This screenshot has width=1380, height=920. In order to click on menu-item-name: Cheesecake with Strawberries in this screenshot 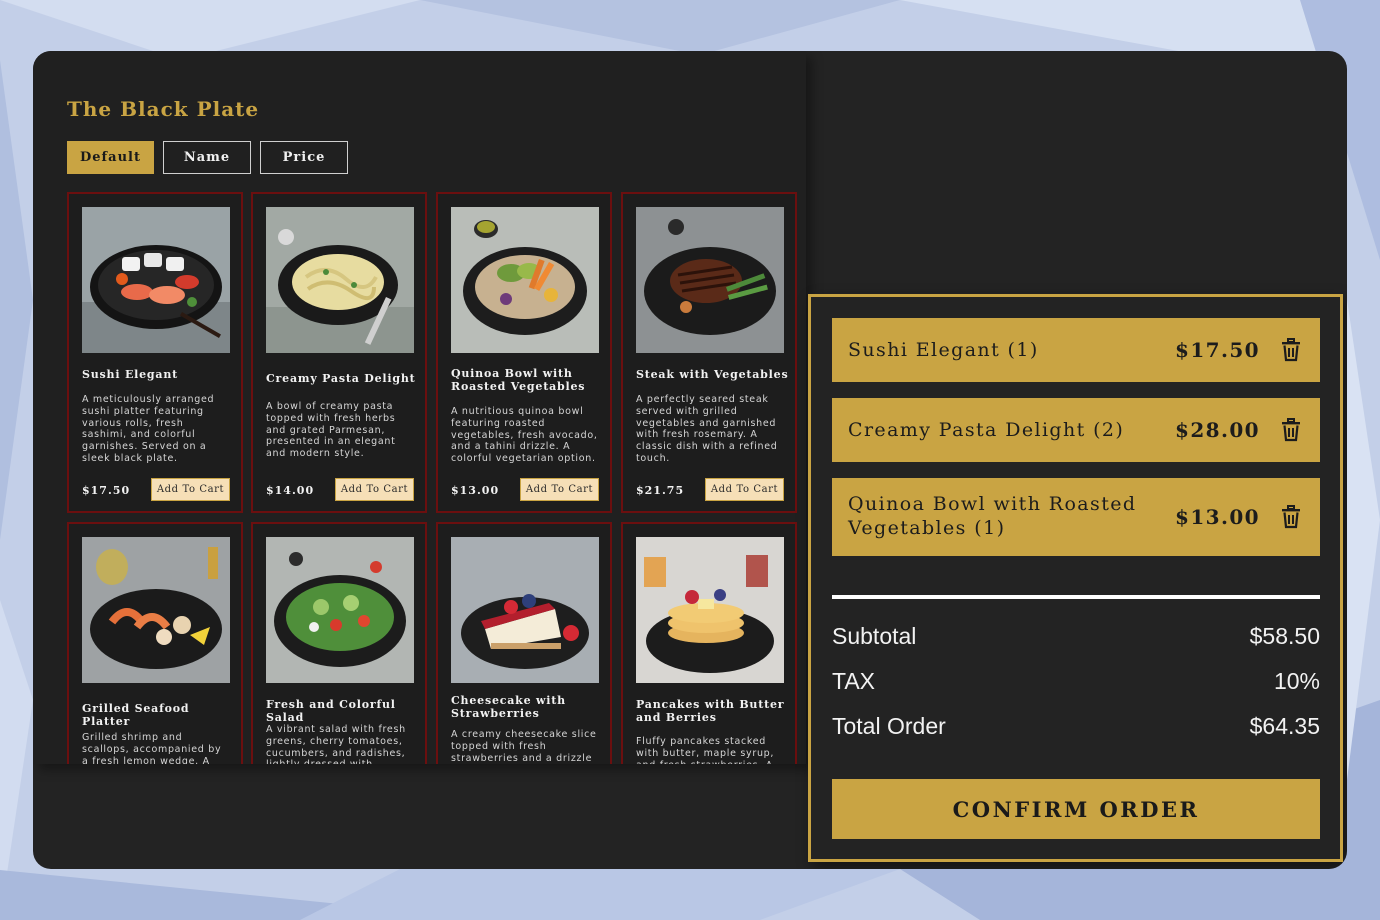, I will do `click(508, 707)`.